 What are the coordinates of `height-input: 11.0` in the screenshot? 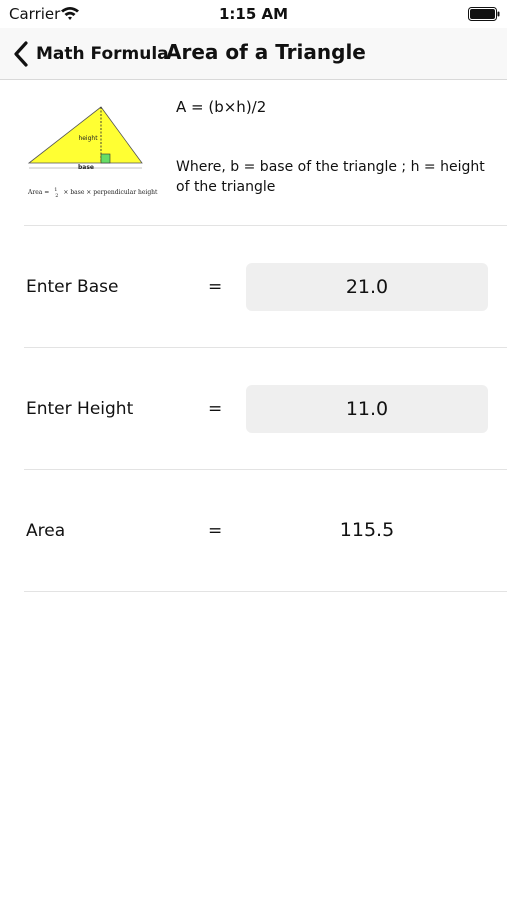 It's located at (367, 409).